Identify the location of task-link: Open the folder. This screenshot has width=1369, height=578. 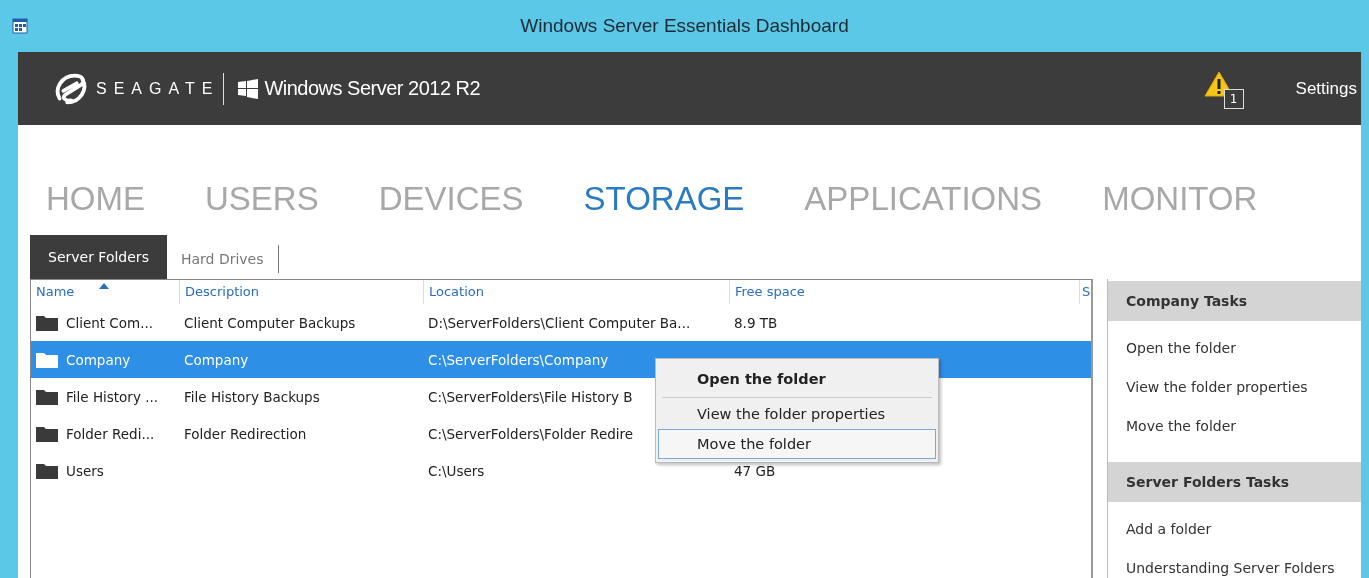
(1243, 348).